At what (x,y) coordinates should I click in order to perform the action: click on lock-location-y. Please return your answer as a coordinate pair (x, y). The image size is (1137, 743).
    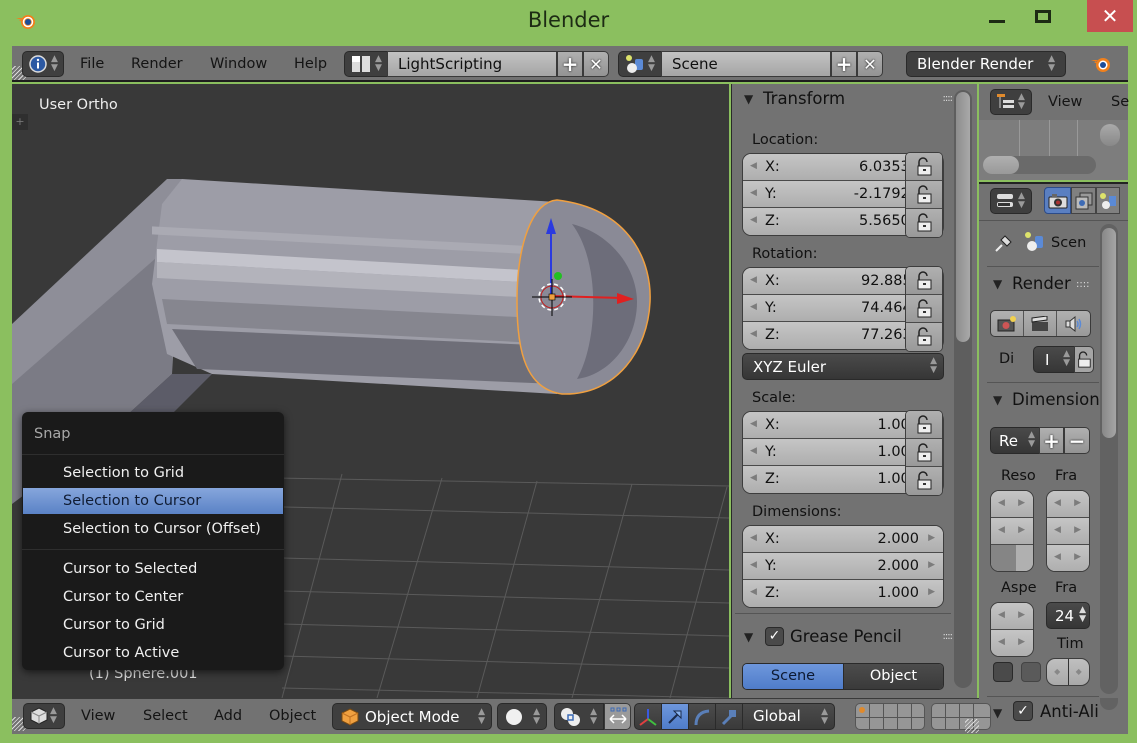
    Looking at the image, I should click on (924, 195).